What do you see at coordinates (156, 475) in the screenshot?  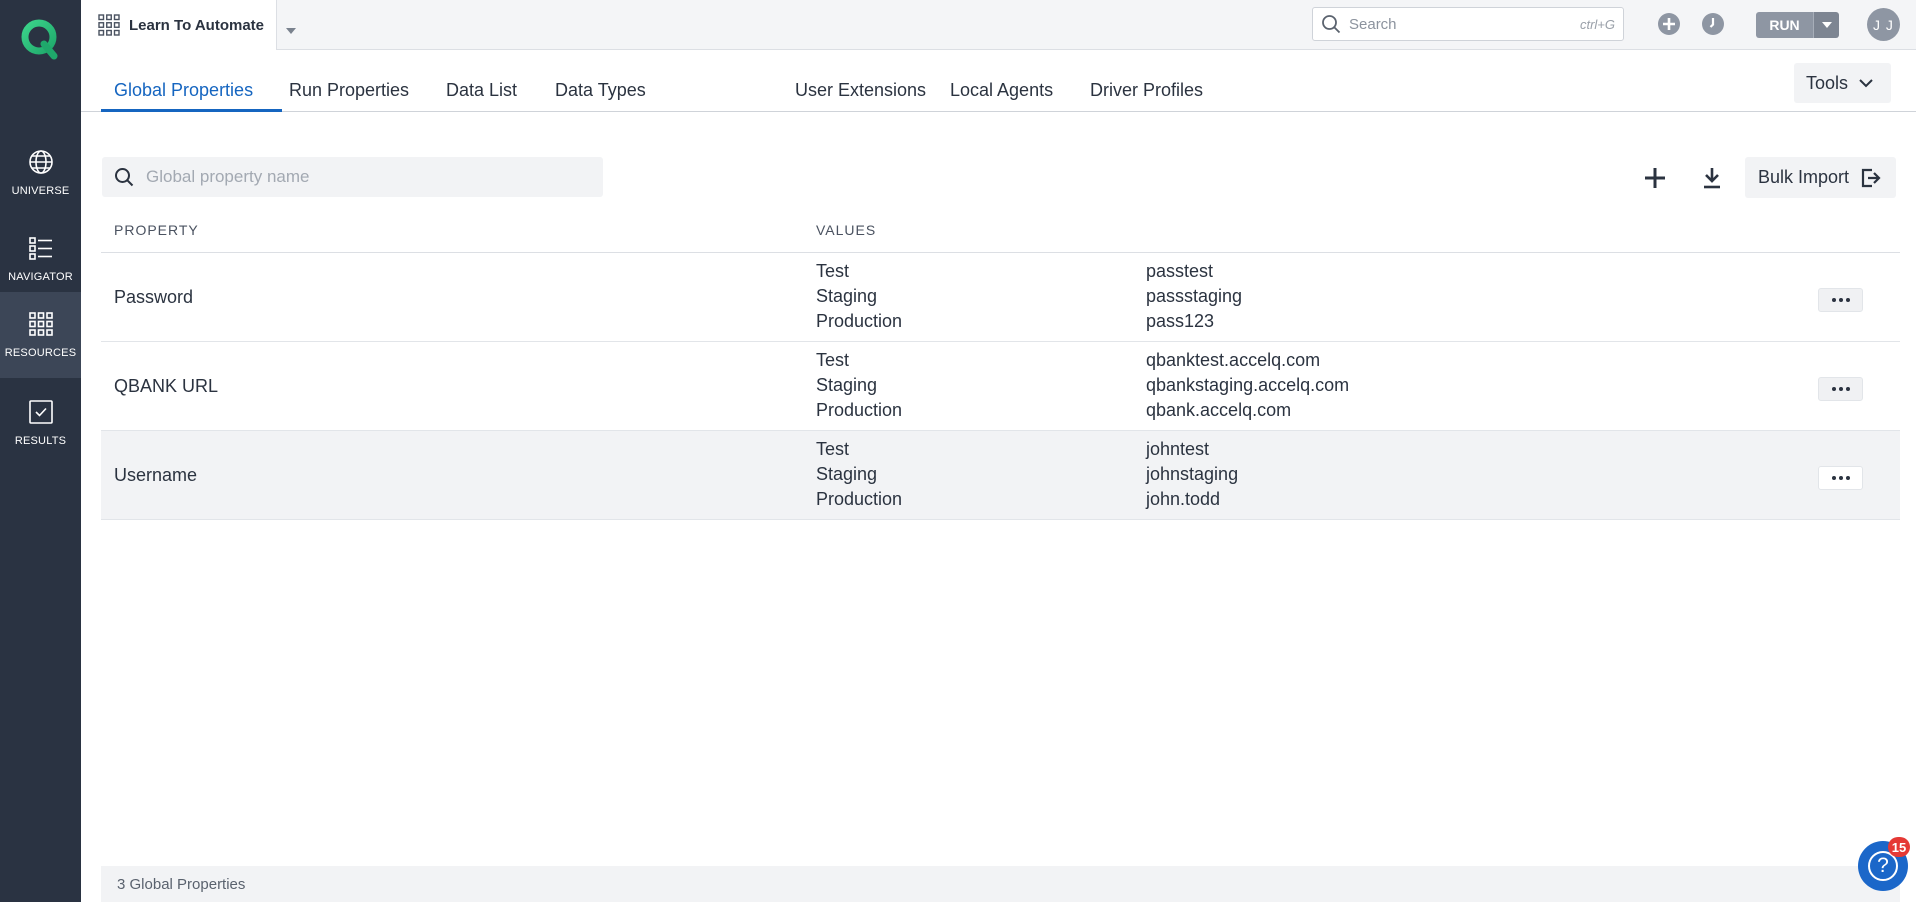 I see `property-name: Username` at bounding box center [156, 475].